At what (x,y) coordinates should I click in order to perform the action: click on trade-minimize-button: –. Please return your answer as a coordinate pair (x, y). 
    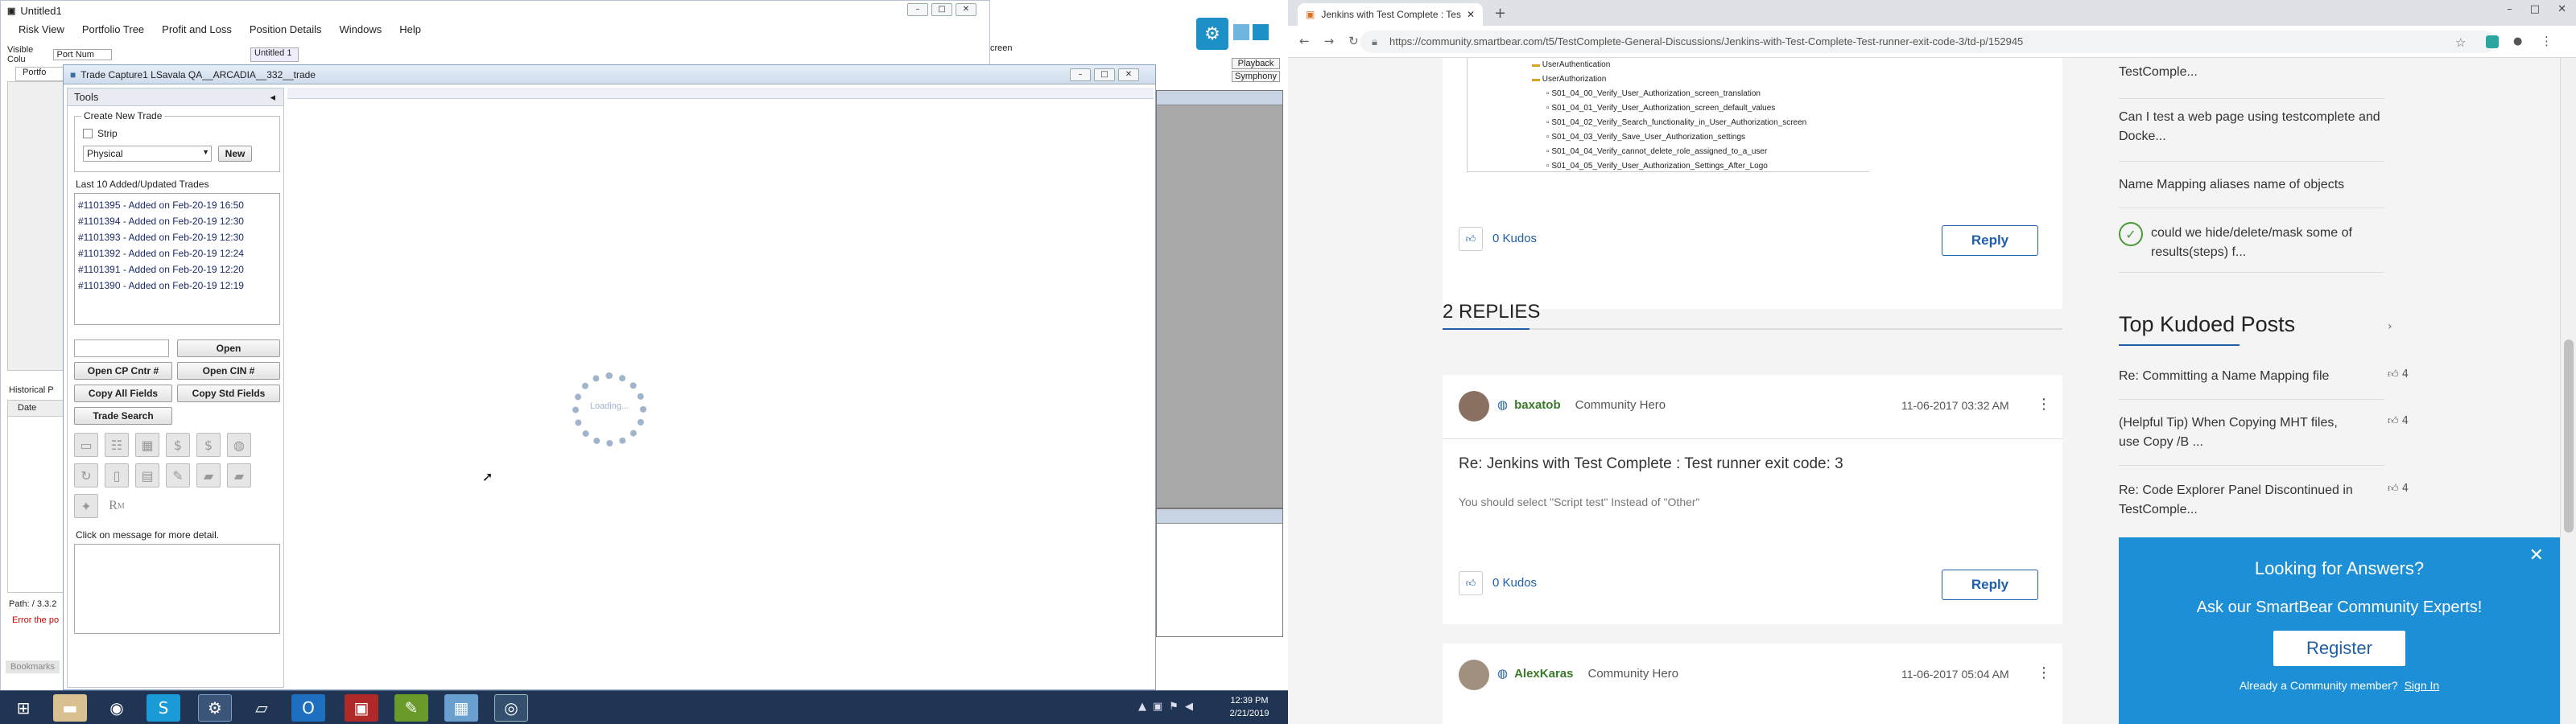
    Looking at the image, I should click on (1080, 74).